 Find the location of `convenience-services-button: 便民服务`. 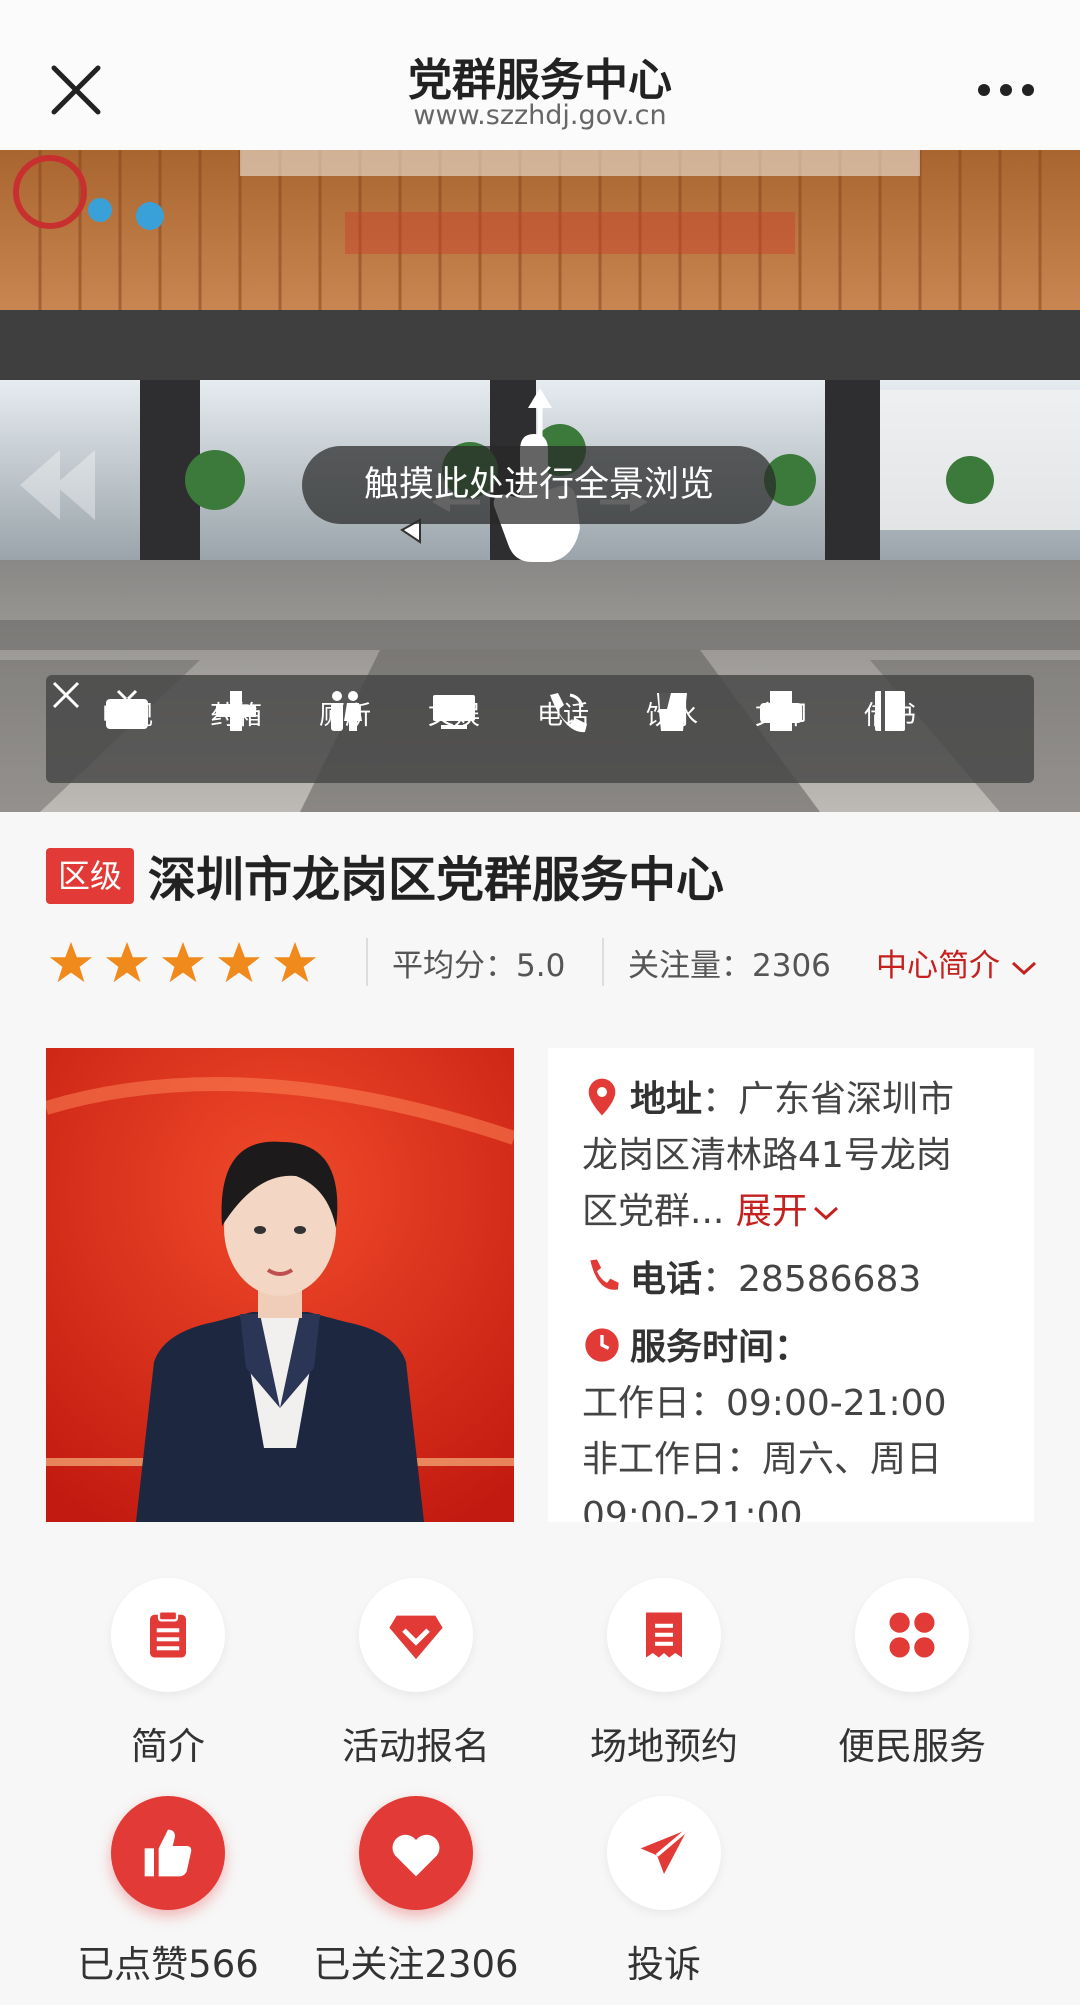

convenience-services-button: 便民服务 is located at coordinates (912, 1674).